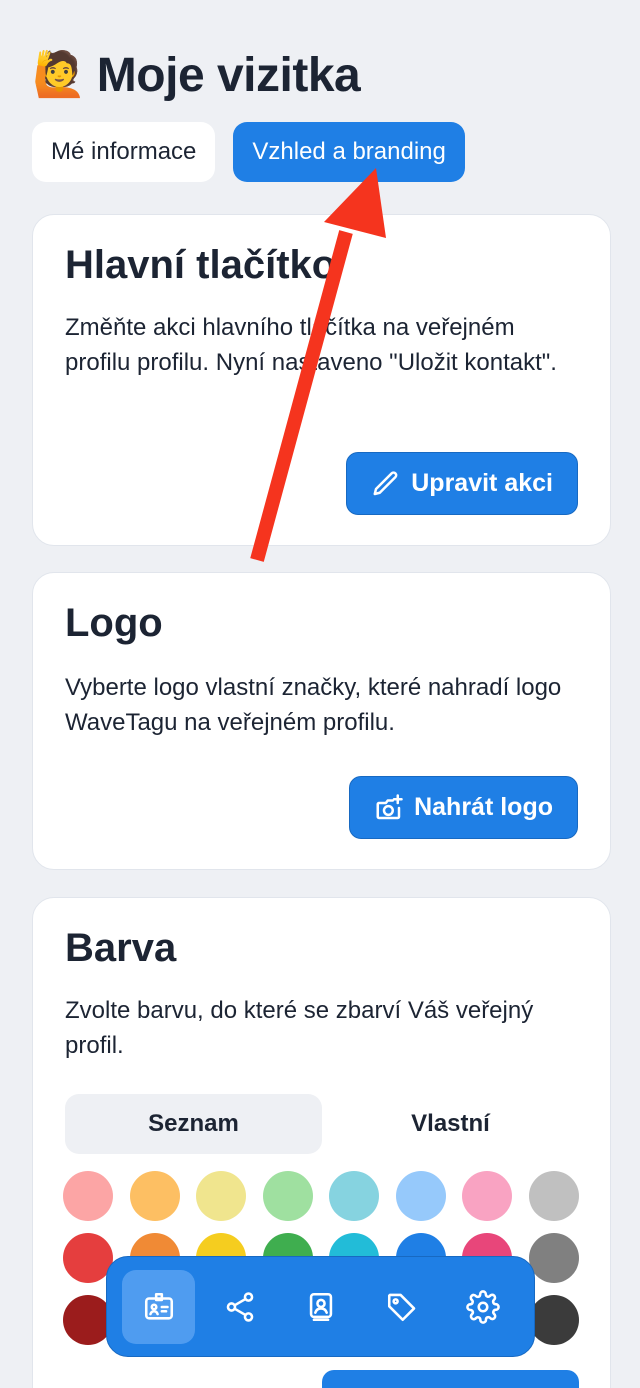 The image size is (640, 1388). I want to click on contact-card-icon, so click(158, 1306).